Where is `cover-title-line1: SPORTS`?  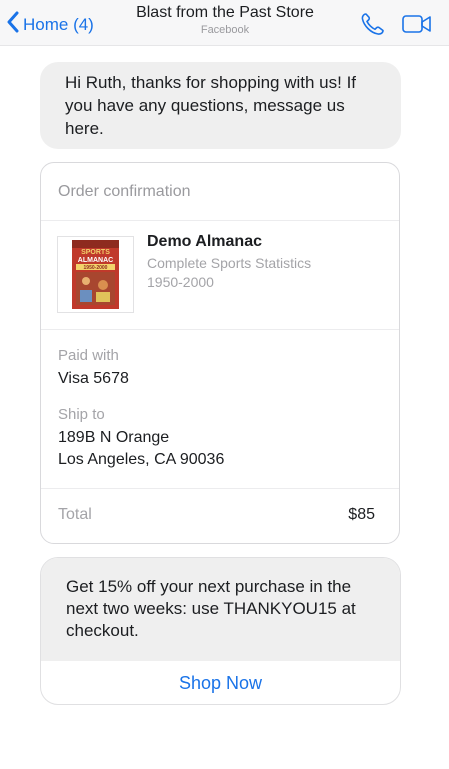
cover-title-line1: SPORTS is located at coordinates (95, 252).